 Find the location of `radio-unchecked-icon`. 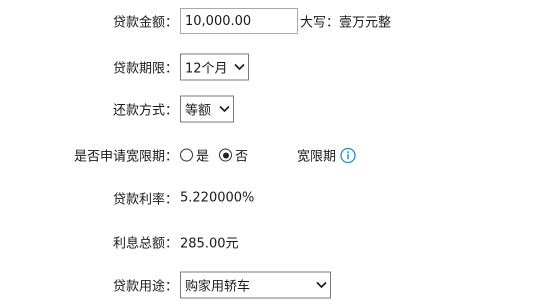

radio-unchecked-icon is located at coordinates (186, 155).